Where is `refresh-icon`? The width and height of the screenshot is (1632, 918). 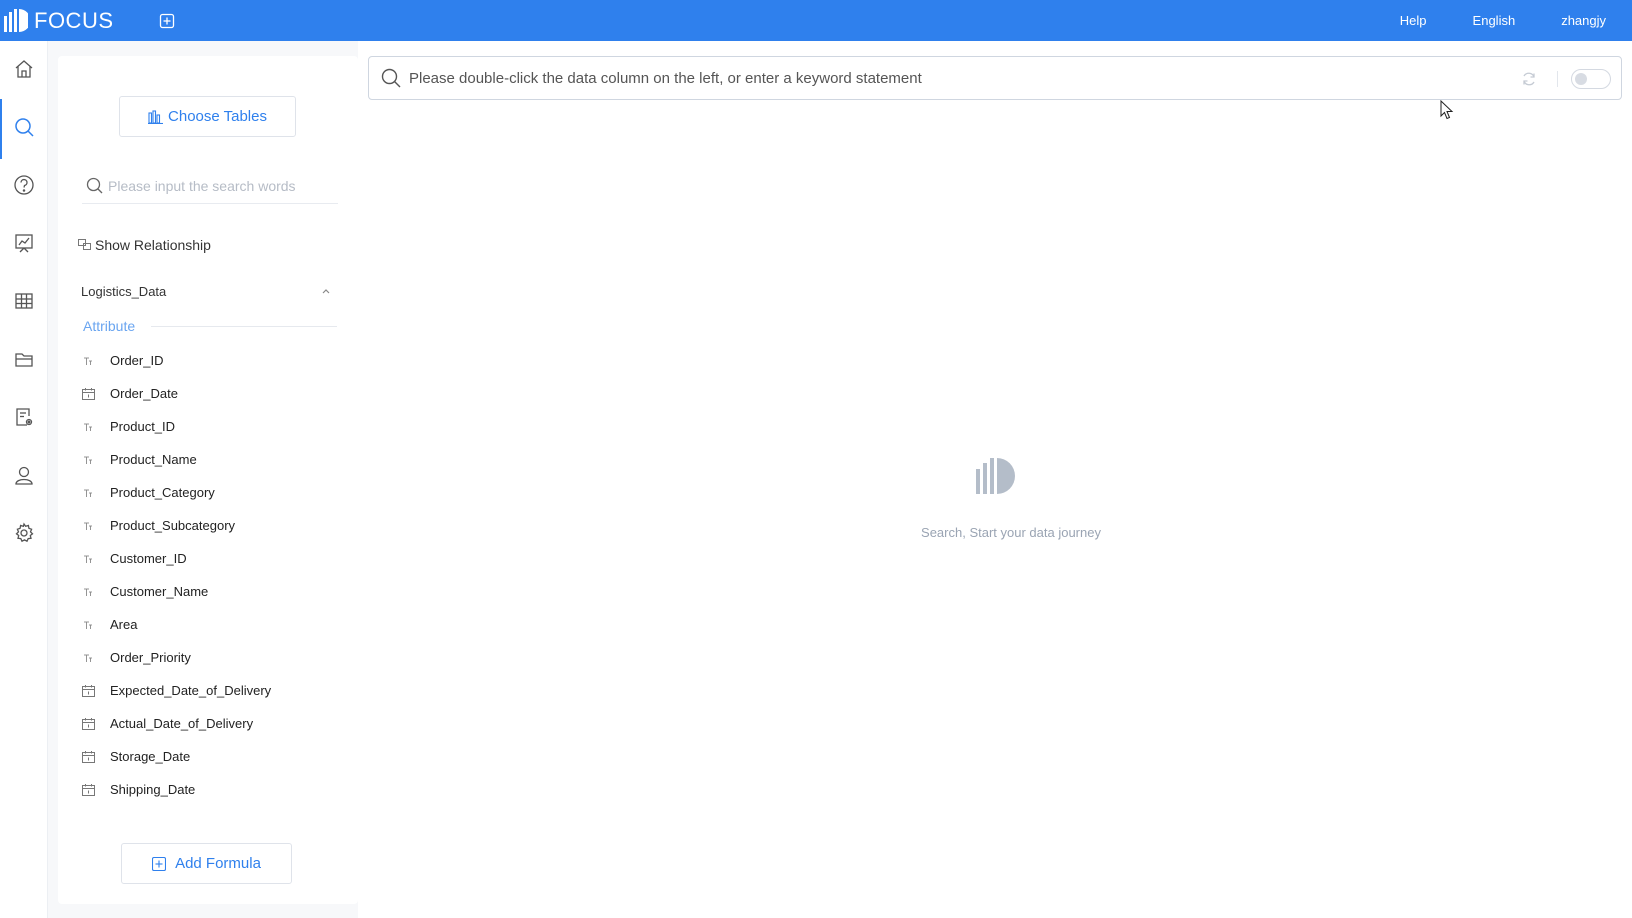
refresh-icon is located at coordinates (1529, 79).